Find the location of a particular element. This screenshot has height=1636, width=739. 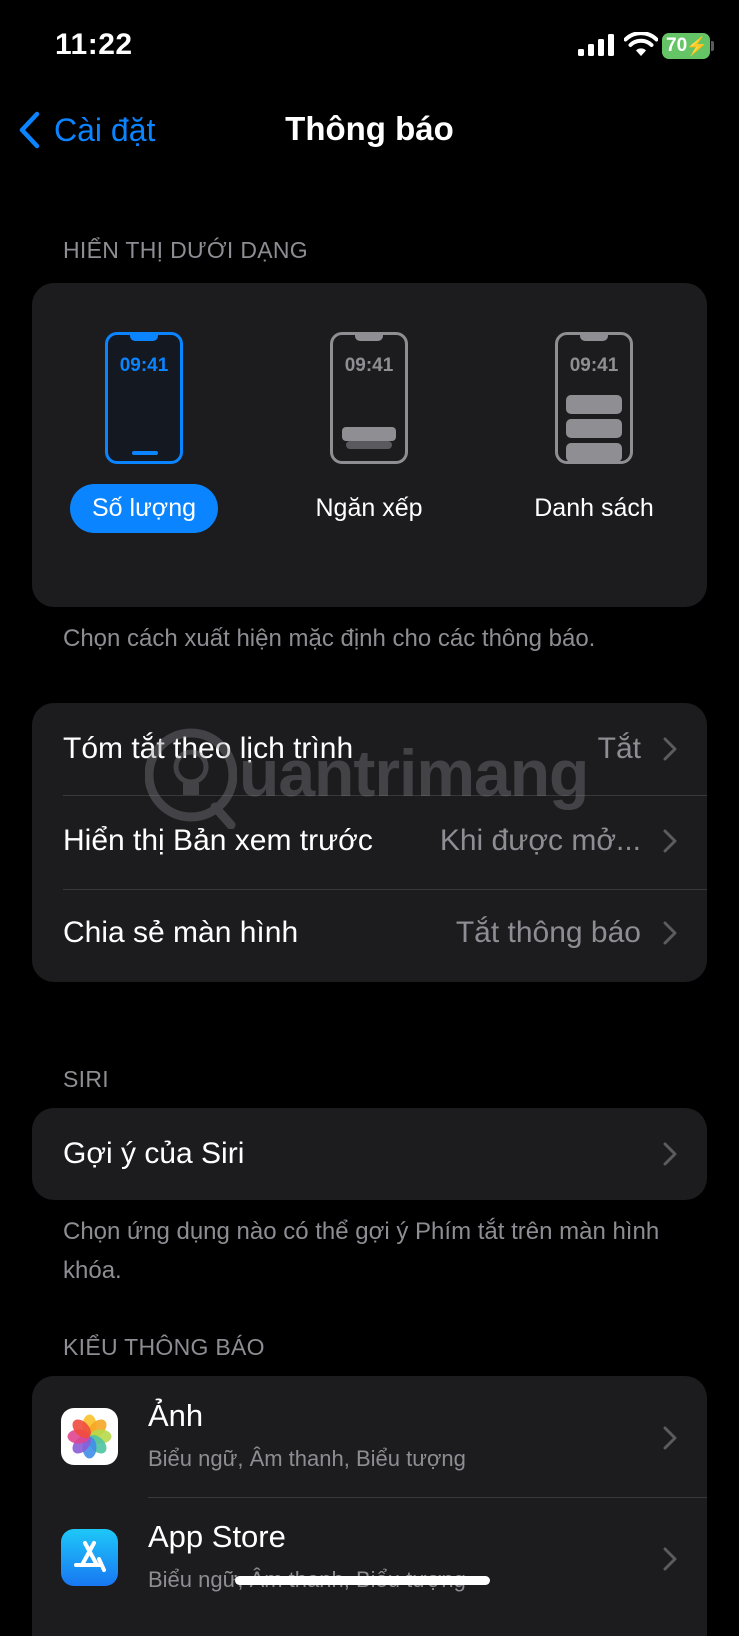

cellular-signal-icon is located at coordinates (596, 45).